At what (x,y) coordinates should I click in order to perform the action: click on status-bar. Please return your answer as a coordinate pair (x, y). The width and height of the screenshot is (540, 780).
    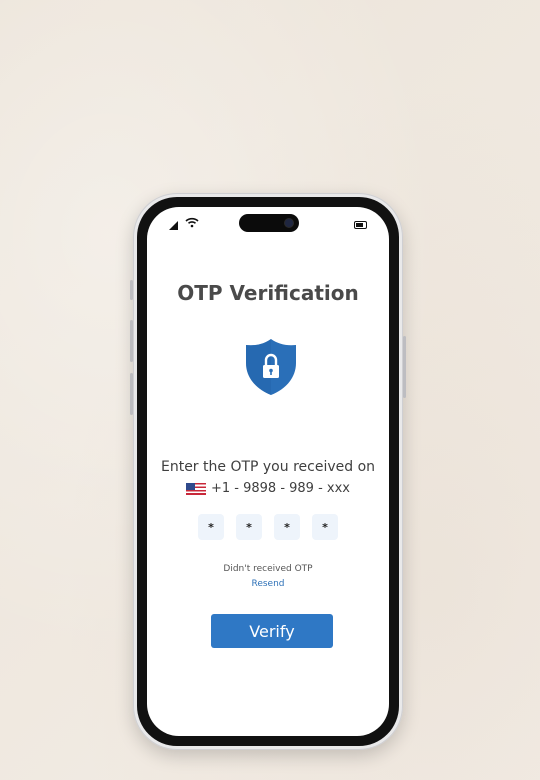
    Looking at the image, I should click on (268, 224).